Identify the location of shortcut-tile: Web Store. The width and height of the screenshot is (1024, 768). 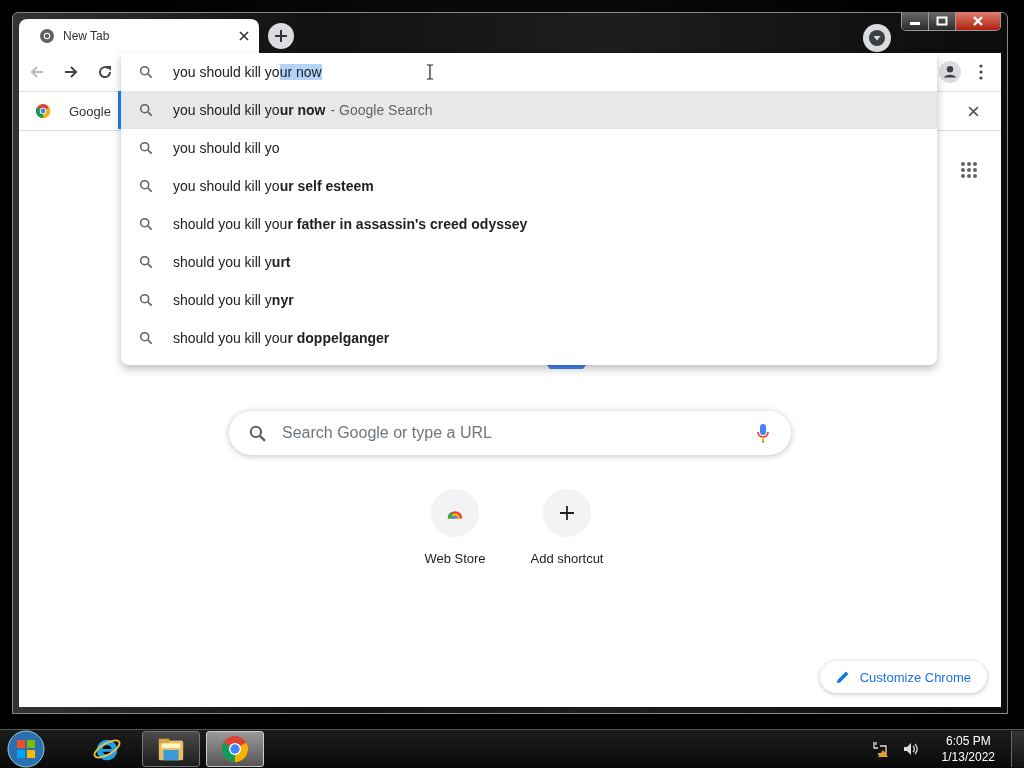
(455, 527).